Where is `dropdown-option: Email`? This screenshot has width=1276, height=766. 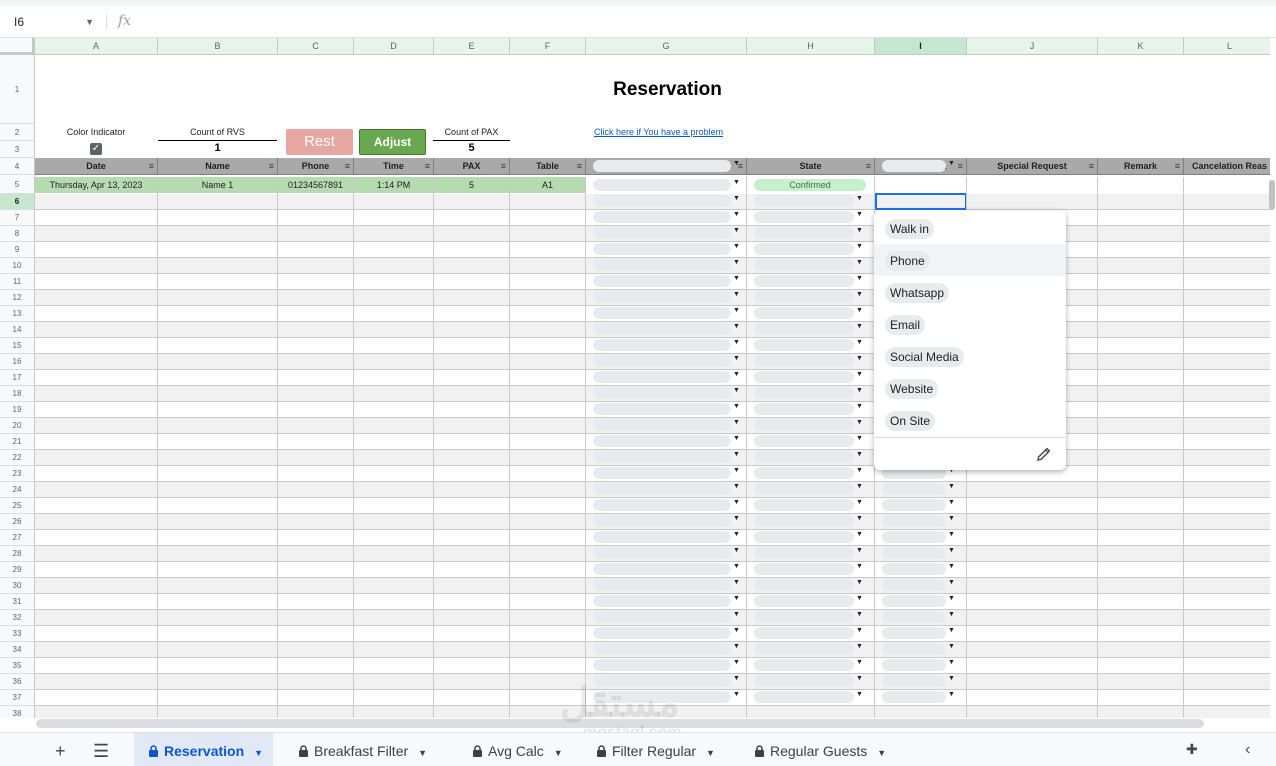 dropdown-option: Email is located at coordinates (970, 324).